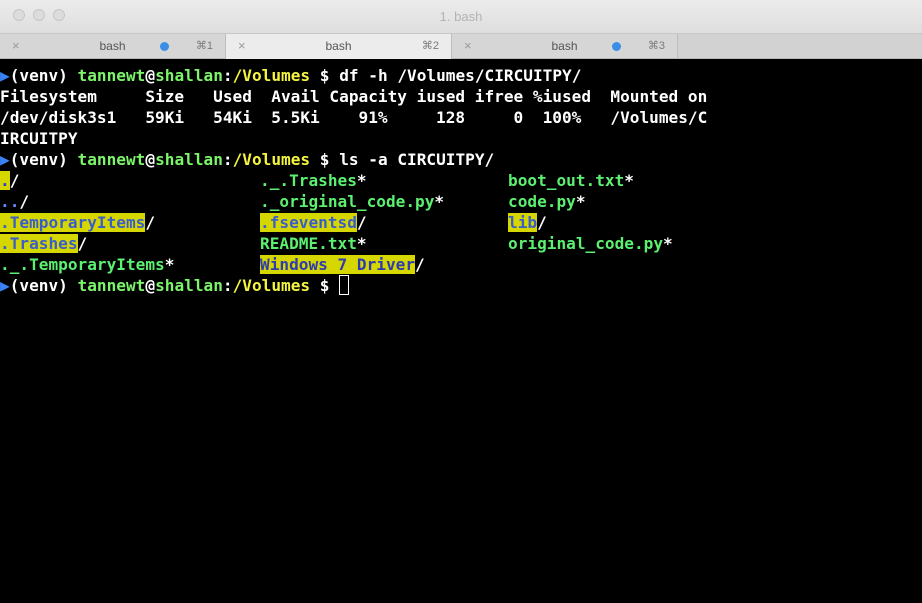 This screenshot has width=922, height=603. Describe the element at coordinates (523, 222) in the screenshot. I see `ls-dir-name: lib` at that location.